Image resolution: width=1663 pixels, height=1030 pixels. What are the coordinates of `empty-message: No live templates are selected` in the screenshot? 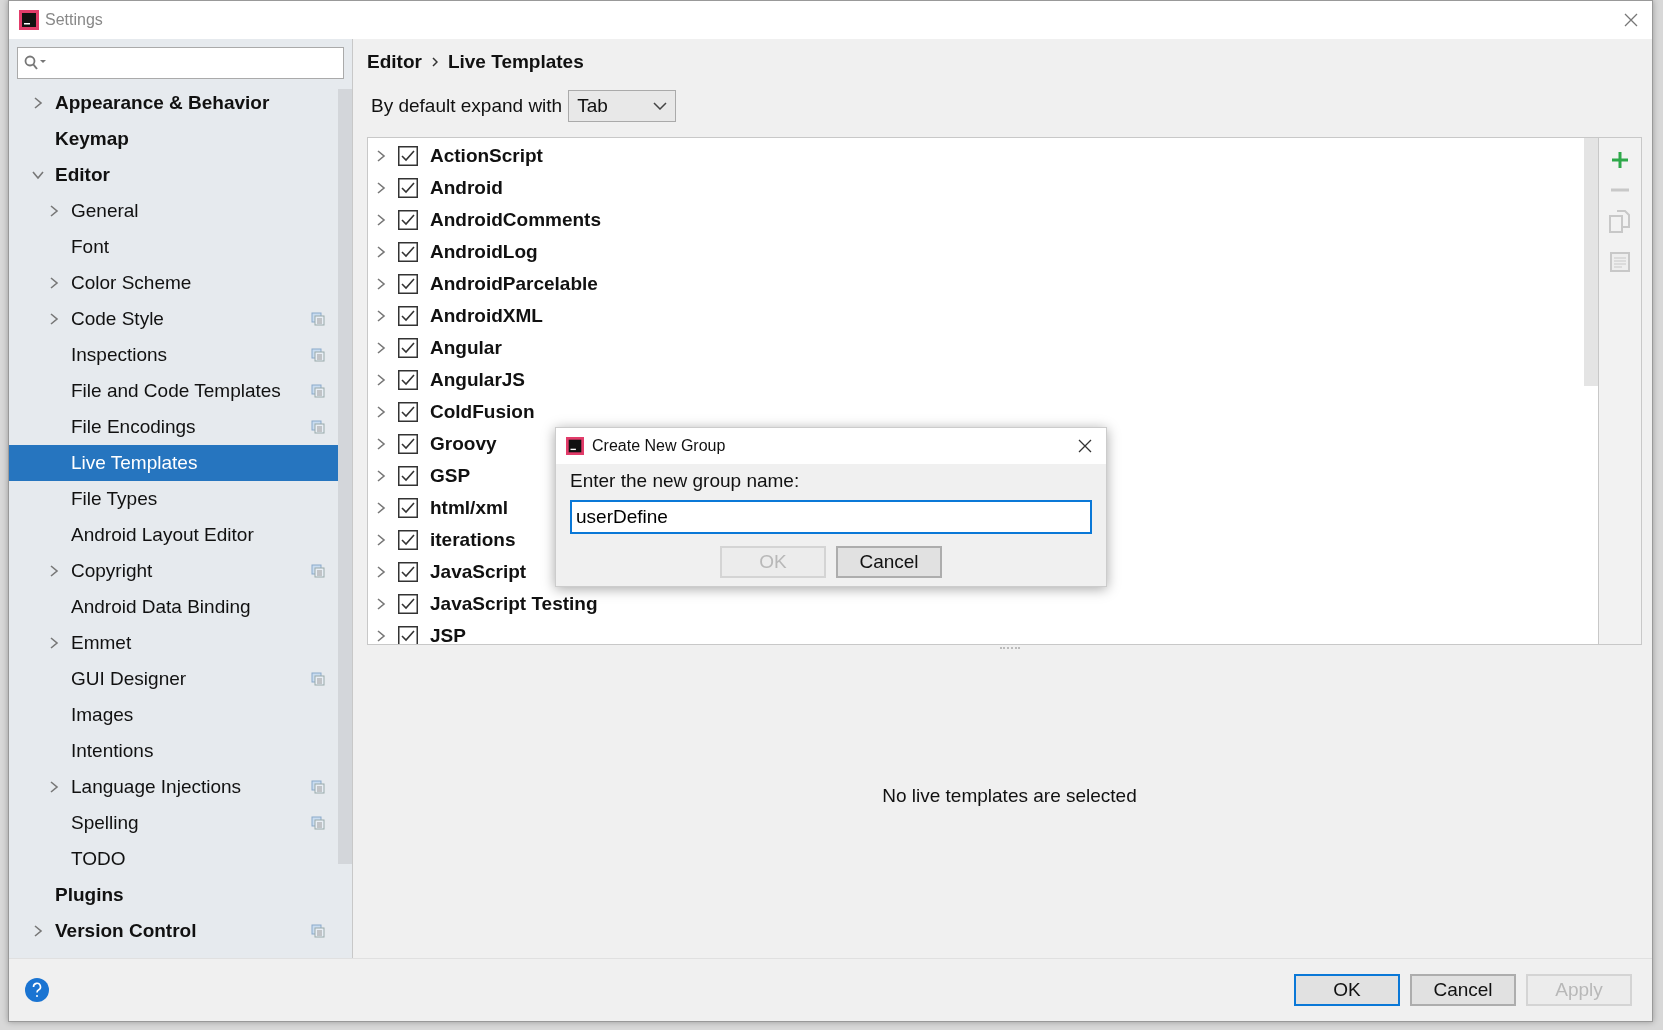 It's located at (1009, 795).